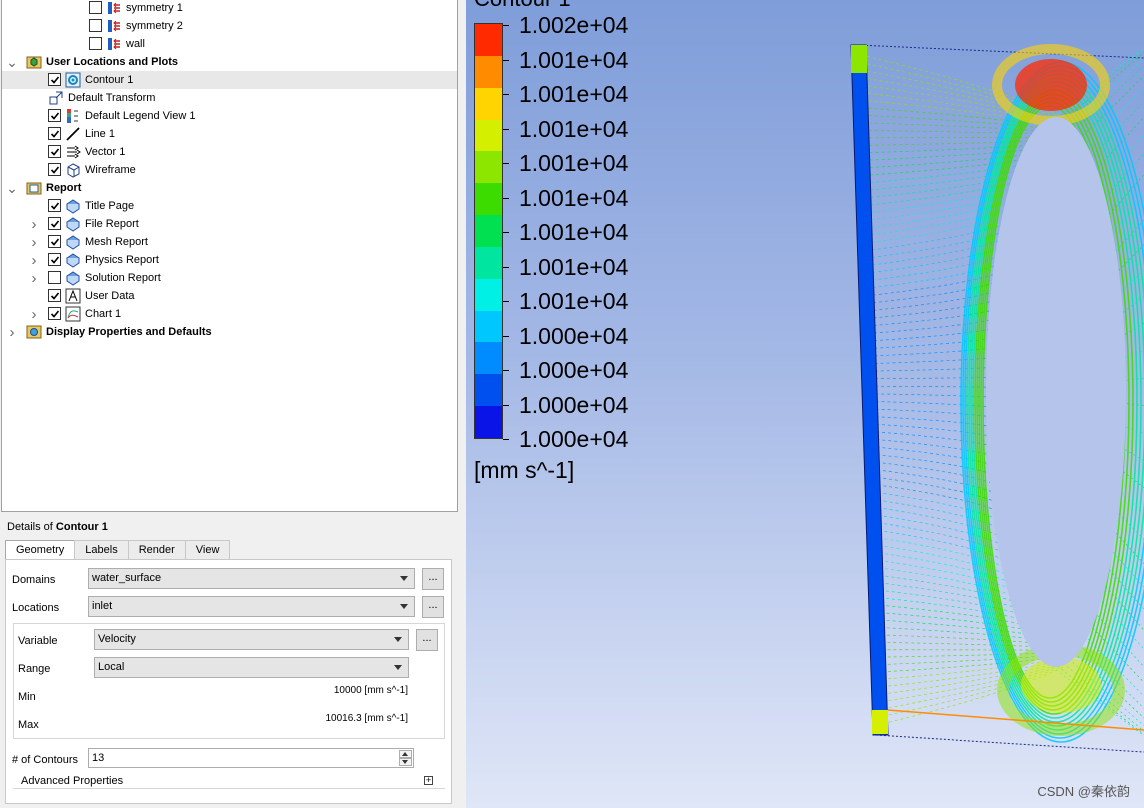 The width and height of the screenshot is (1144, 808). What do you see at coordinates (229, 170) in the screenshot?
I see `tree-item-wireframe: Wireframe` at bounding box center [229, 170].